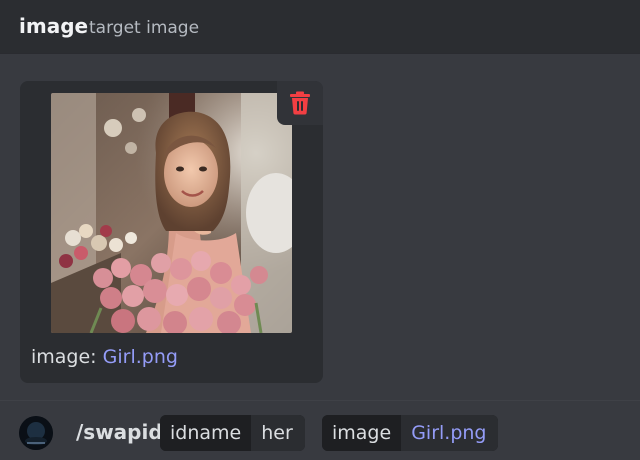 Image resolution: width=640 pixels, height=460 pixels. I want to click on option-chip-idname: idname her, so click(232, 433).